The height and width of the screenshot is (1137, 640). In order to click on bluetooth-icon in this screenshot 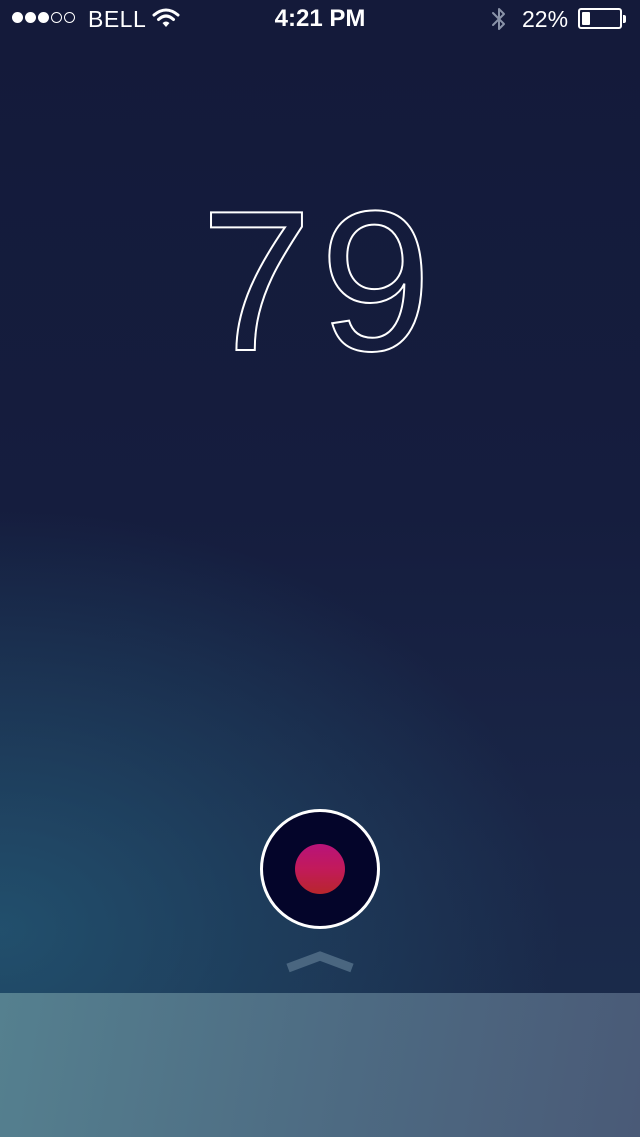, I will do `click(498, 19)`.